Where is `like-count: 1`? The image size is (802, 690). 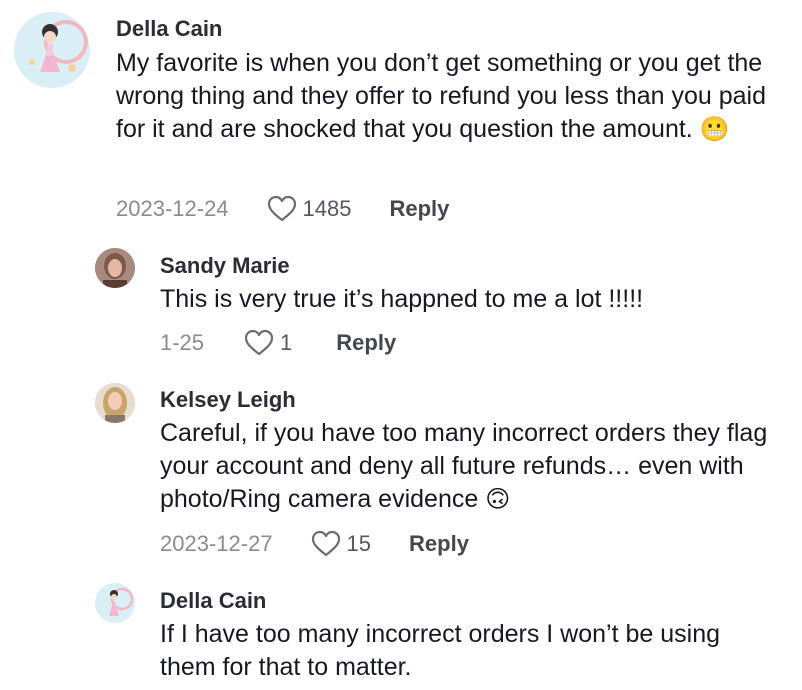 like-count: 1 is located at coordinates (286, 342).